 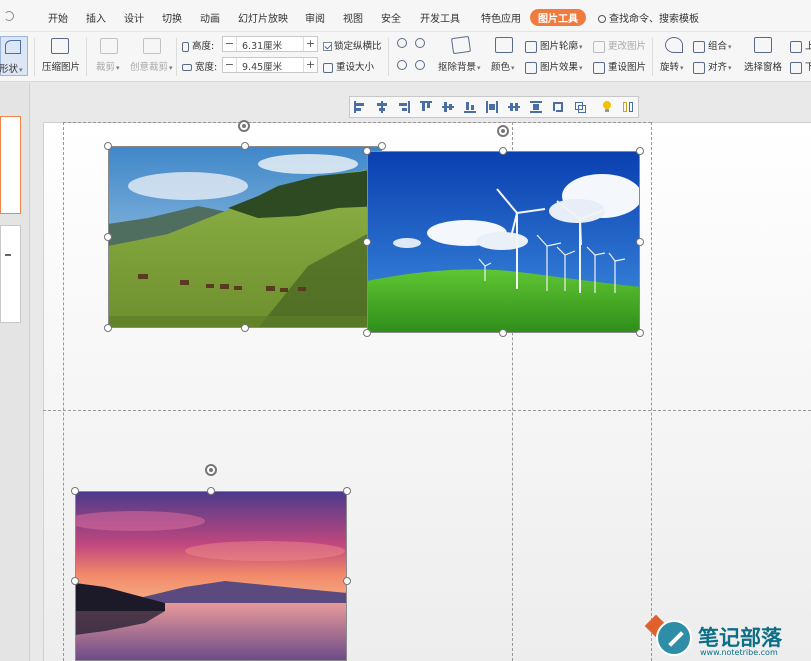 What do you see at coordinates (503, 66) in the screenshot?
I see `color-button: 颜色▾` at bounding box center [503, 66].